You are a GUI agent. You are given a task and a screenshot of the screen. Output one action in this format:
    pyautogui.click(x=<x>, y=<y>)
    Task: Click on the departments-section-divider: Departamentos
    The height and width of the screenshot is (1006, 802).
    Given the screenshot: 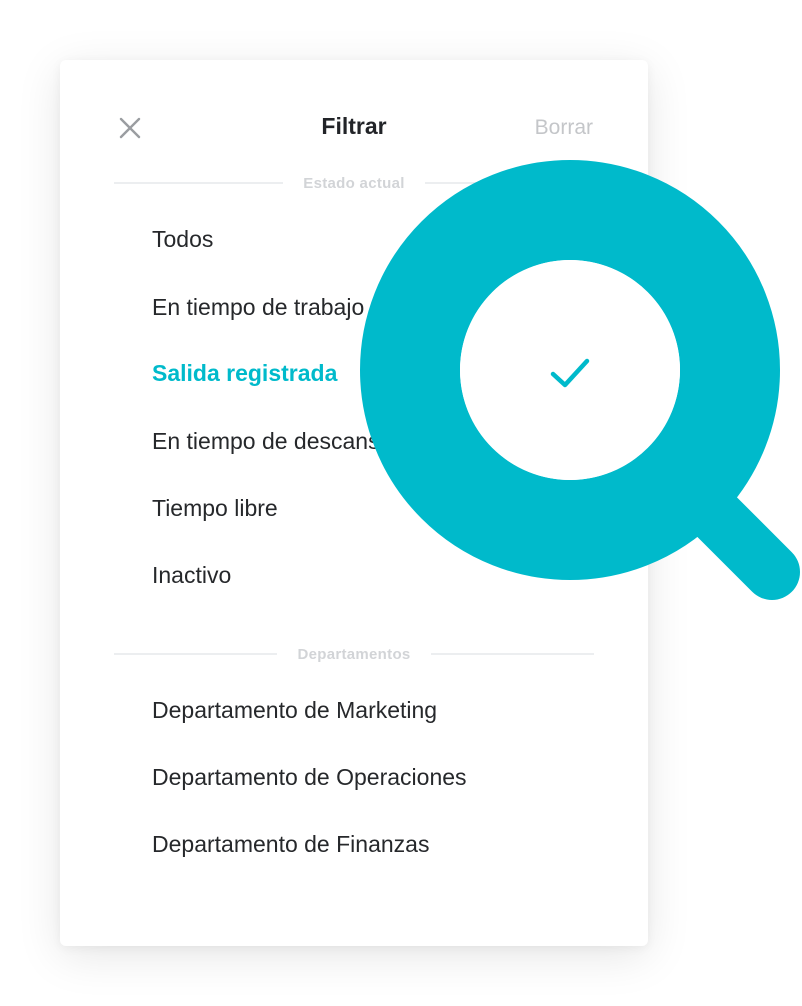 What is the action you would take?
    pyautogui.click(x=354, y=654)
    